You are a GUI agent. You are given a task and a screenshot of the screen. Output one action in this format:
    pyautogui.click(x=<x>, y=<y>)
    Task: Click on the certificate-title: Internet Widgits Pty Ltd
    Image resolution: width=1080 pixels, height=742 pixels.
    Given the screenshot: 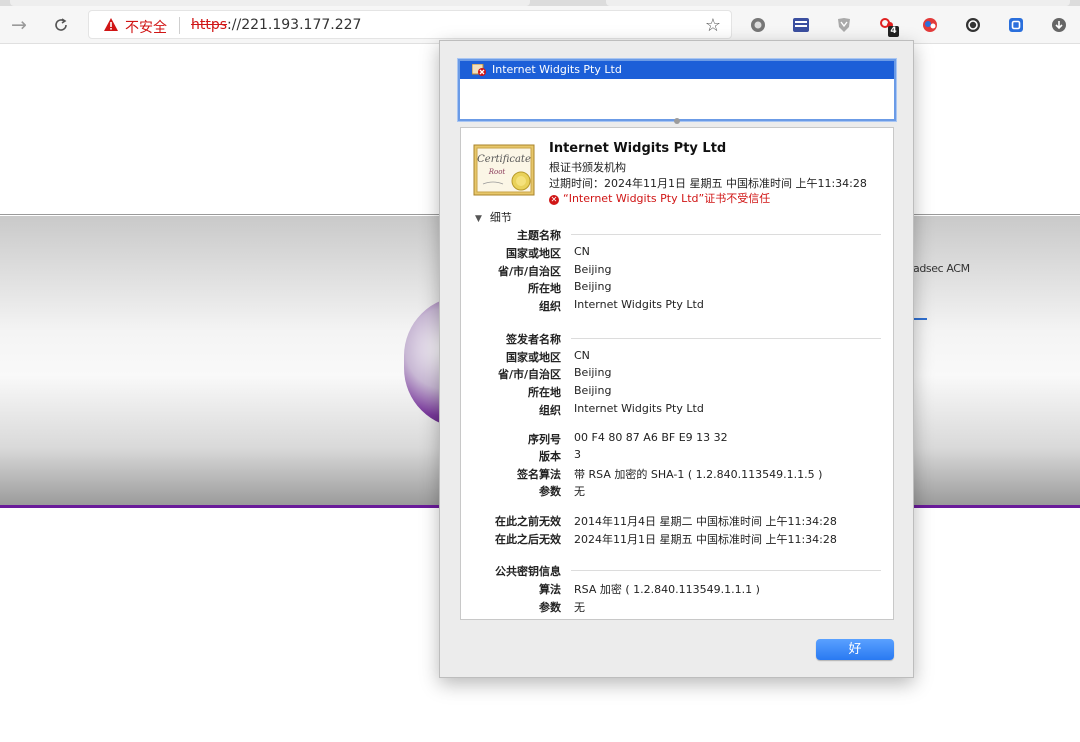 What is the action you would take?
    pyautogui.click(x=638, y=148)
    